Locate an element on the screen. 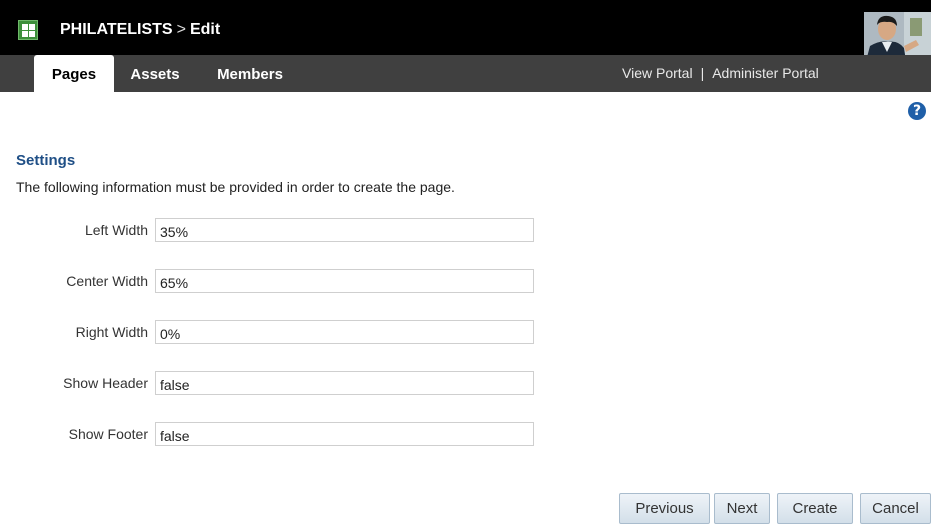 This screenshot has height=525, width=931. show-header-field is located at coordinates (344, 383).